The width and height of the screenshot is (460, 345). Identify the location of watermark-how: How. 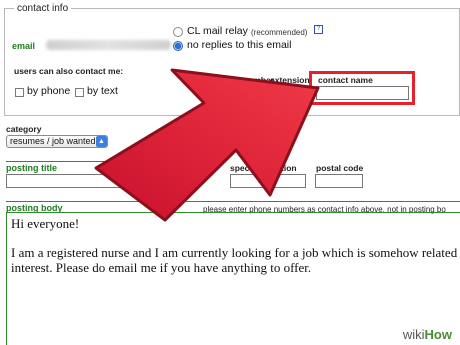
(438, 334).